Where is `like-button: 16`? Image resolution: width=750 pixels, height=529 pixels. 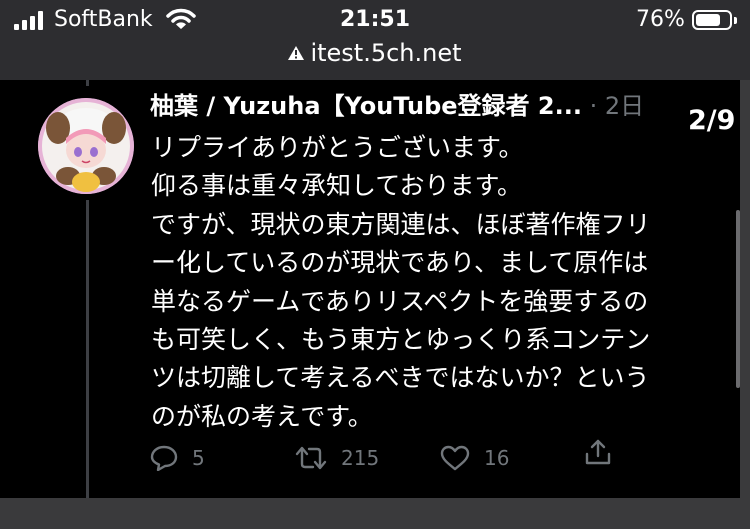
like-button: 16 is located at coordinates (474, 458).